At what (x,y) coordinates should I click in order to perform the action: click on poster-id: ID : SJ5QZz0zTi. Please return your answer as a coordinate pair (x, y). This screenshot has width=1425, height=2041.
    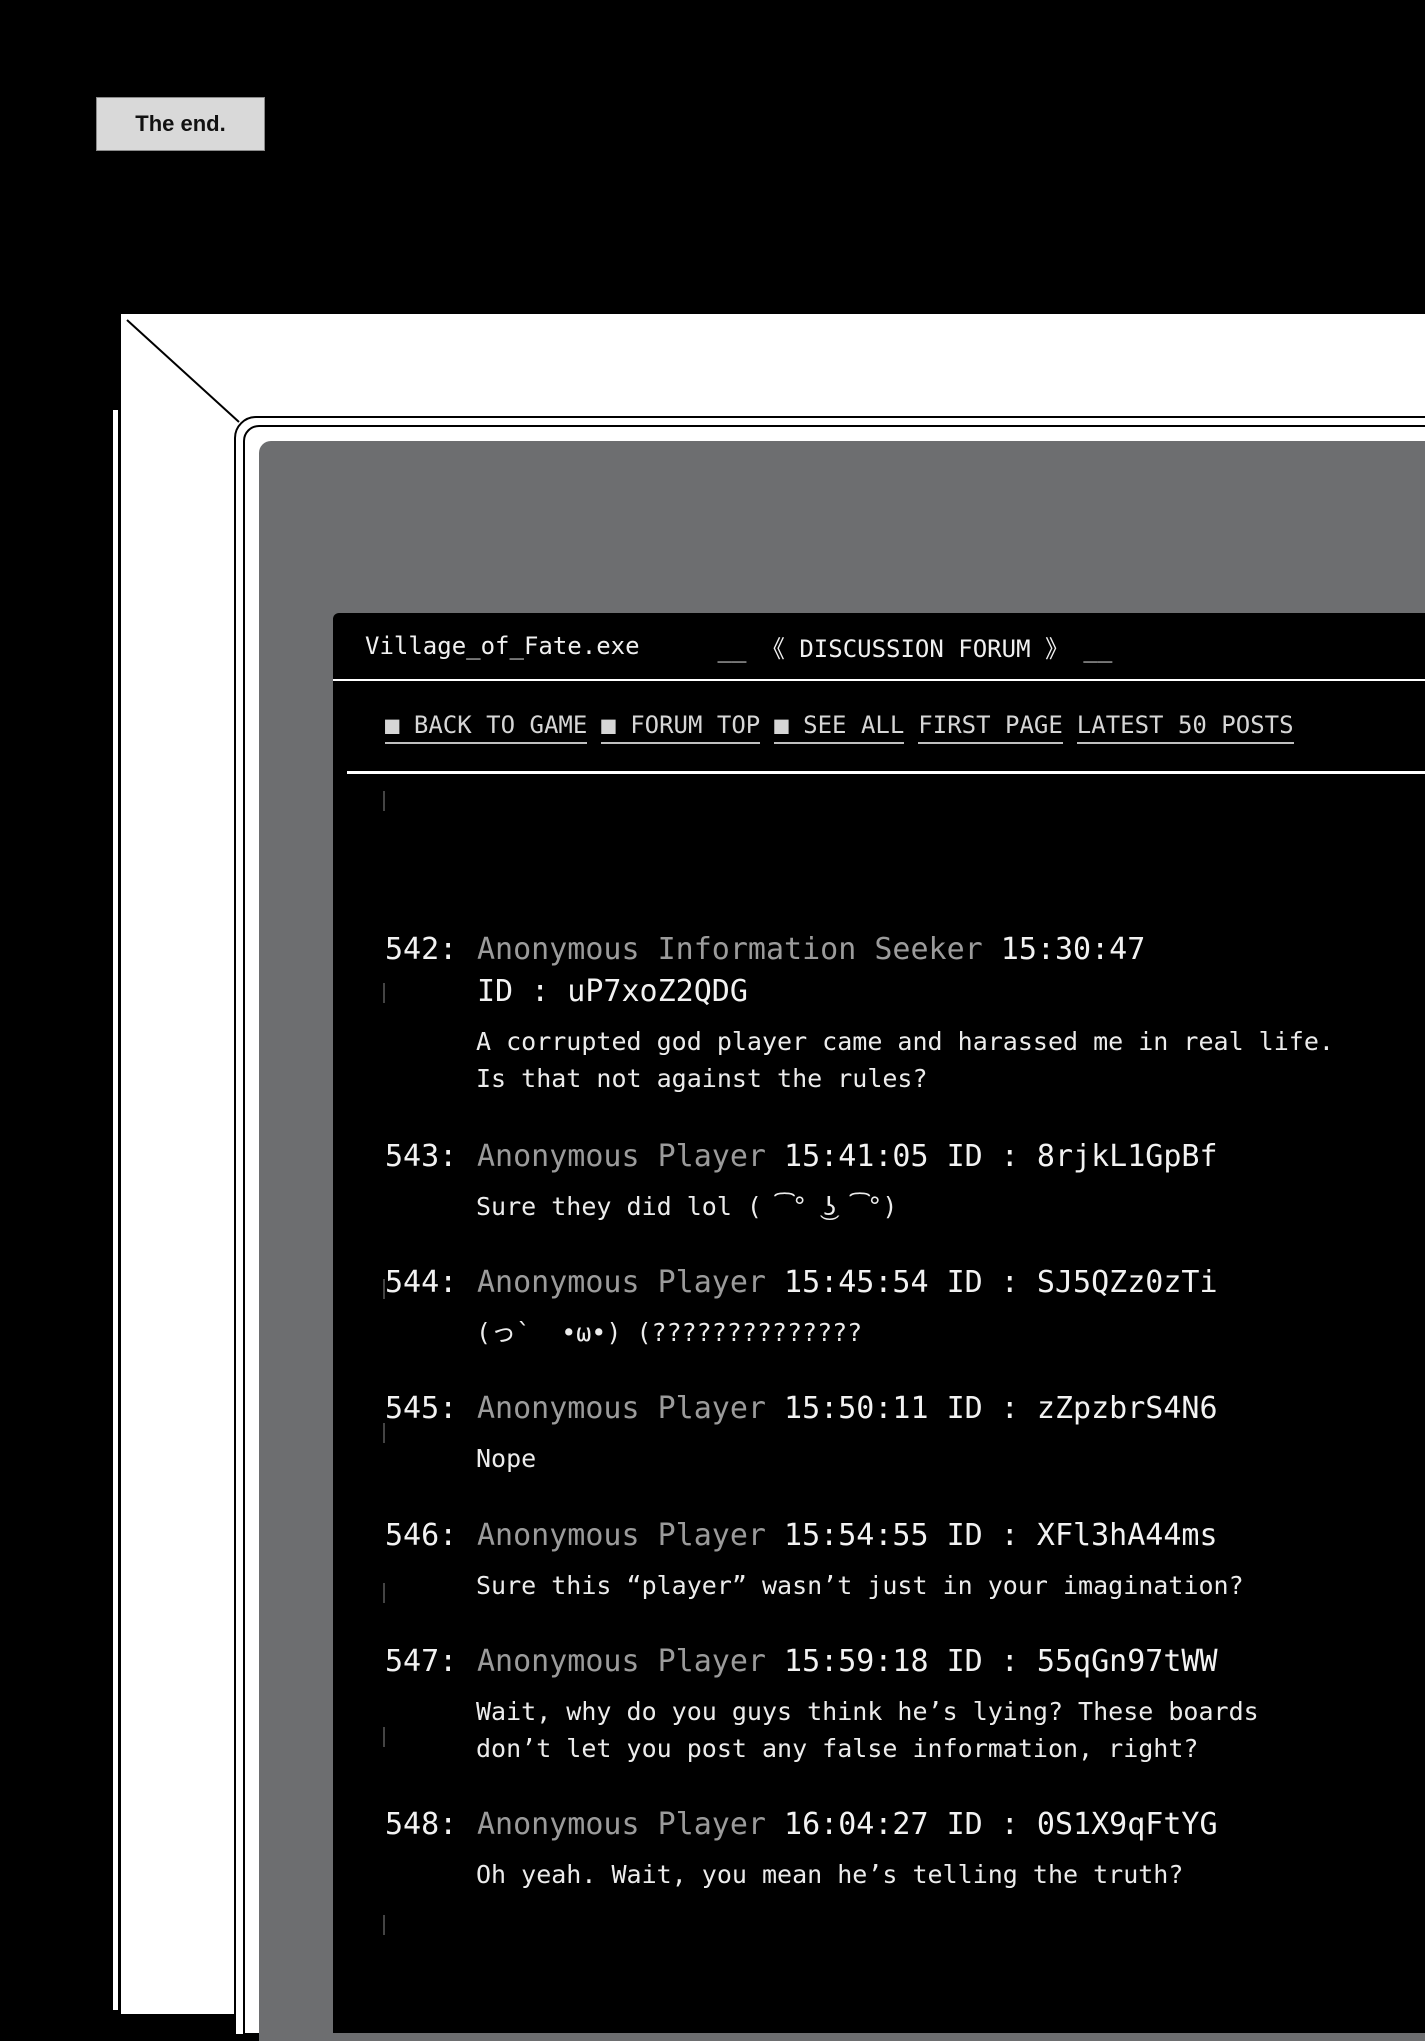
    Looking at the image, I should click on (1082, 1282).